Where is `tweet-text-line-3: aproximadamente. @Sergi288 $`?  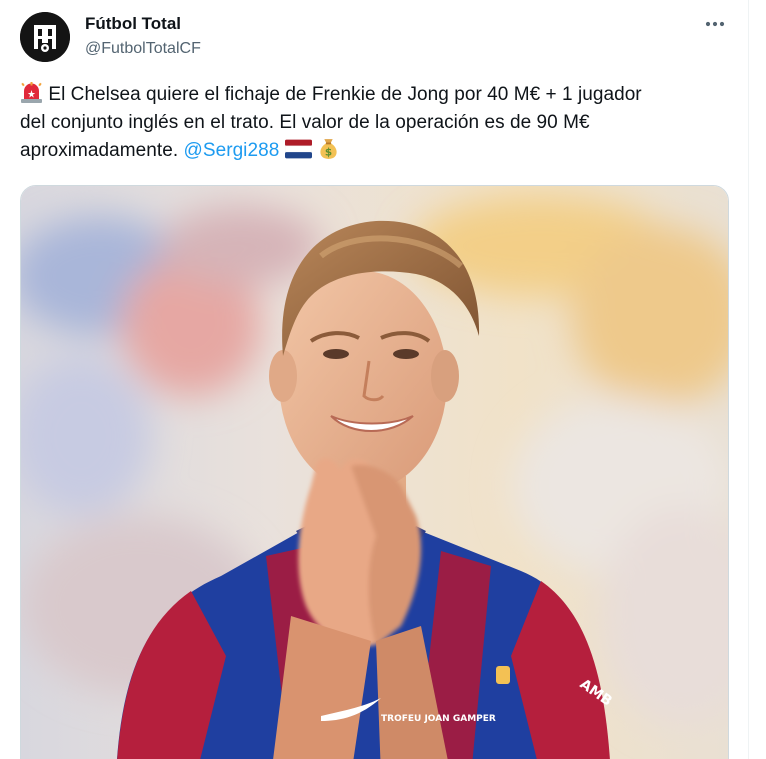
tweet-text-line-3: aproximadamente. @Sergi288 $ is located at coordinates (376, 151).